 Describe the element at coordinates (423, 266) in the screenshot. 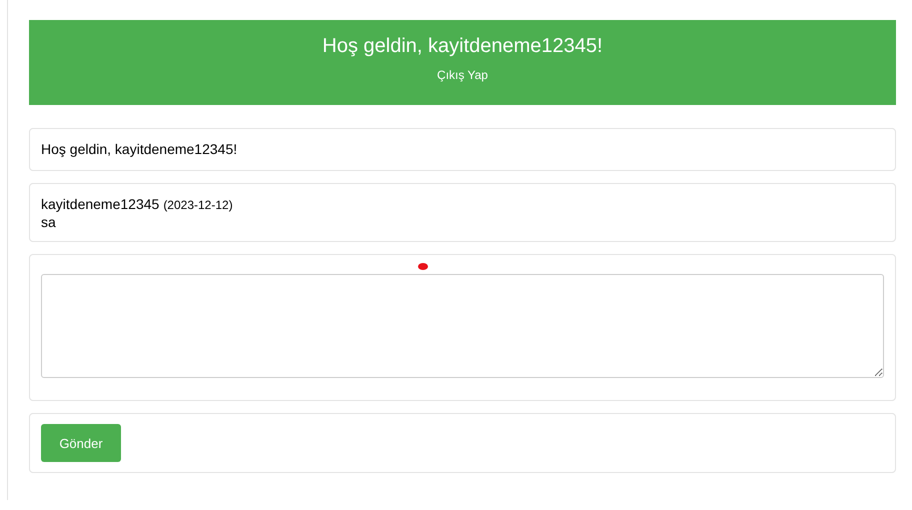

I see `marker-dot` at that location.